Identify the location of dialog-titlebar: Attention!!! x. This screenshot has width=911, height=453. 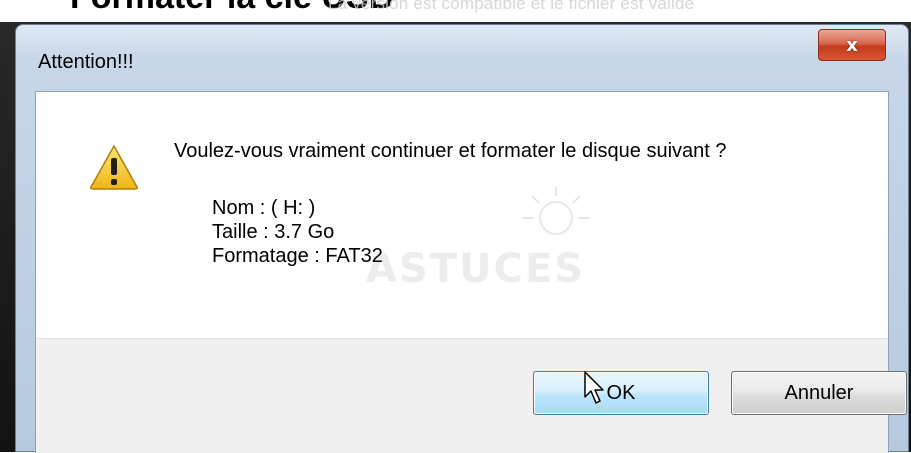
(462, 58).